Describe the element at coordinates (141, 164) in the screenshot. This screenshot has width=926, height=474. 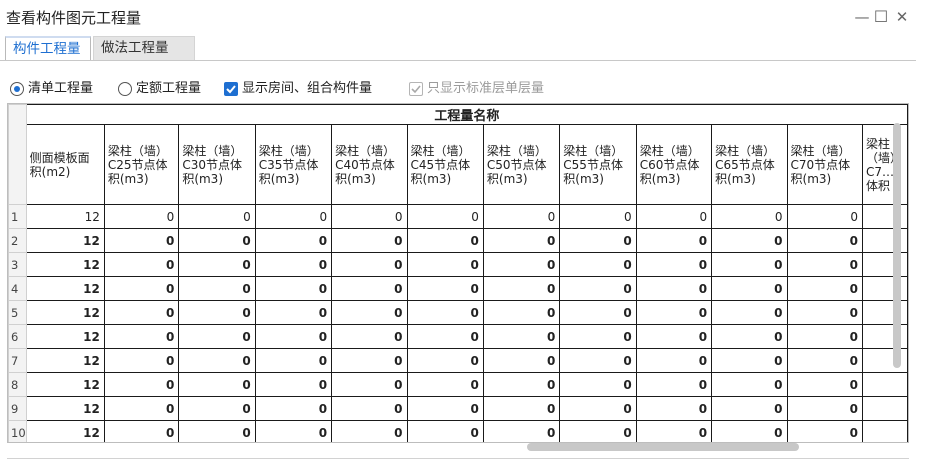
I see `column-header: 梁柱（墙）C25节点体积(m3)` at that location.